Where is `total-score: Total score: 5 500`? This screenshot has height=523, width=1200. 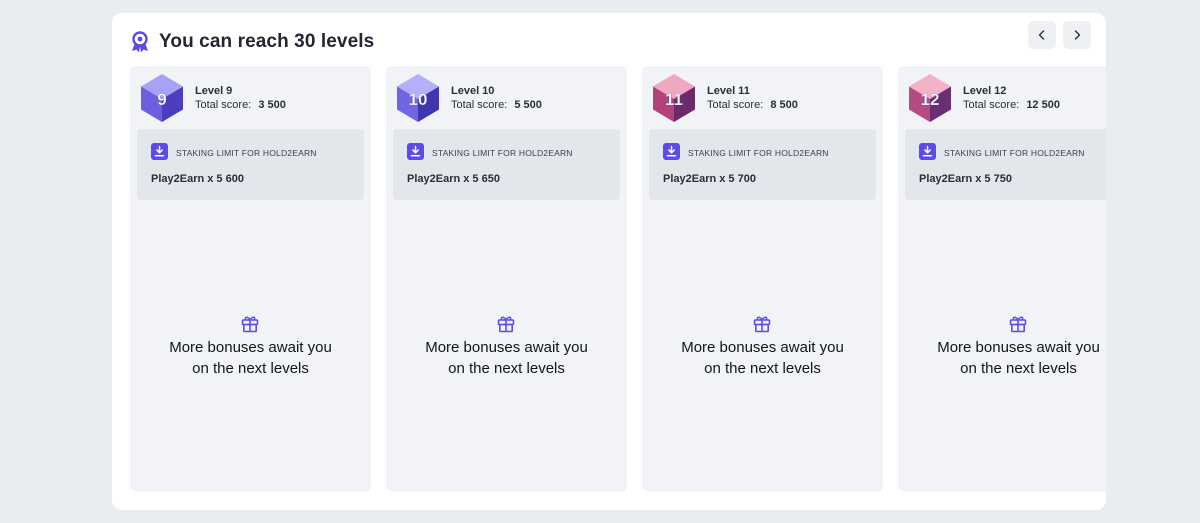
total-score: Total score: 5 500 is located at coordinates (496, 105).